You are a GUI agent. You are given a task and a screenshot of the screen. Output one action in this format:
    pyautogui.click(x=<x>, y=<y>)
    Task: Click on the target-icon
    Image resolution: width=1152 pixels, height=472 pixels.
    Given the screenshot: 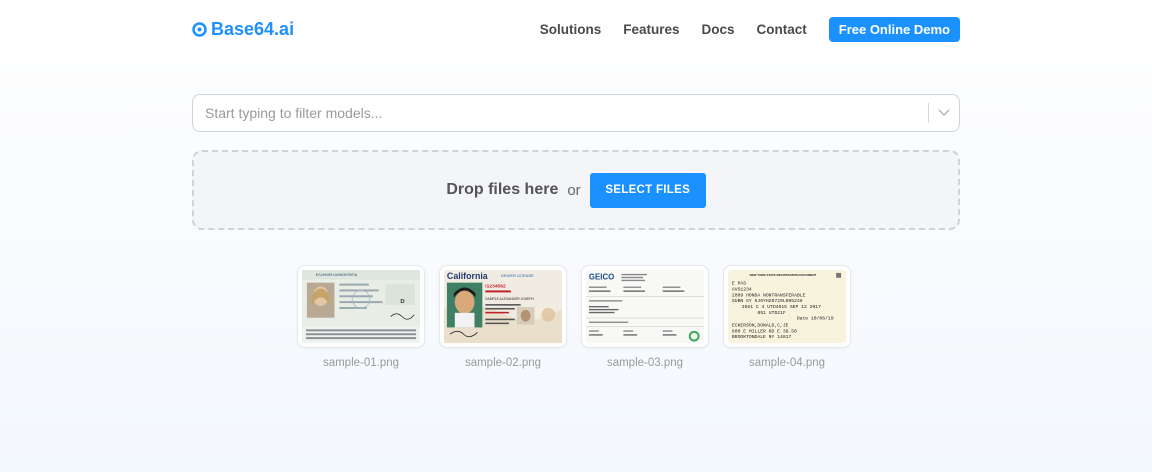 What is the action you would take?
    pyautogui.click(x=199, y=29)
    